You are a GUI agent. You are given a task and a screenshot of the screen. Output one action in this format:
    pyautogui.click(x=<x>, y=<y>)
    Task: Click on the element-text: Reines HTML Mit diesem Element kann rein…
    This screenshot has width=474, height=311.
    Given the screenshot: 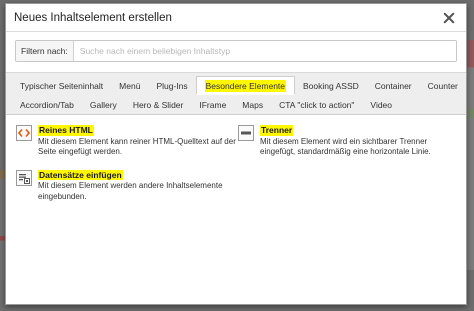 What is the action you would take?
    pyautogui.click(x=137, y=141)
    